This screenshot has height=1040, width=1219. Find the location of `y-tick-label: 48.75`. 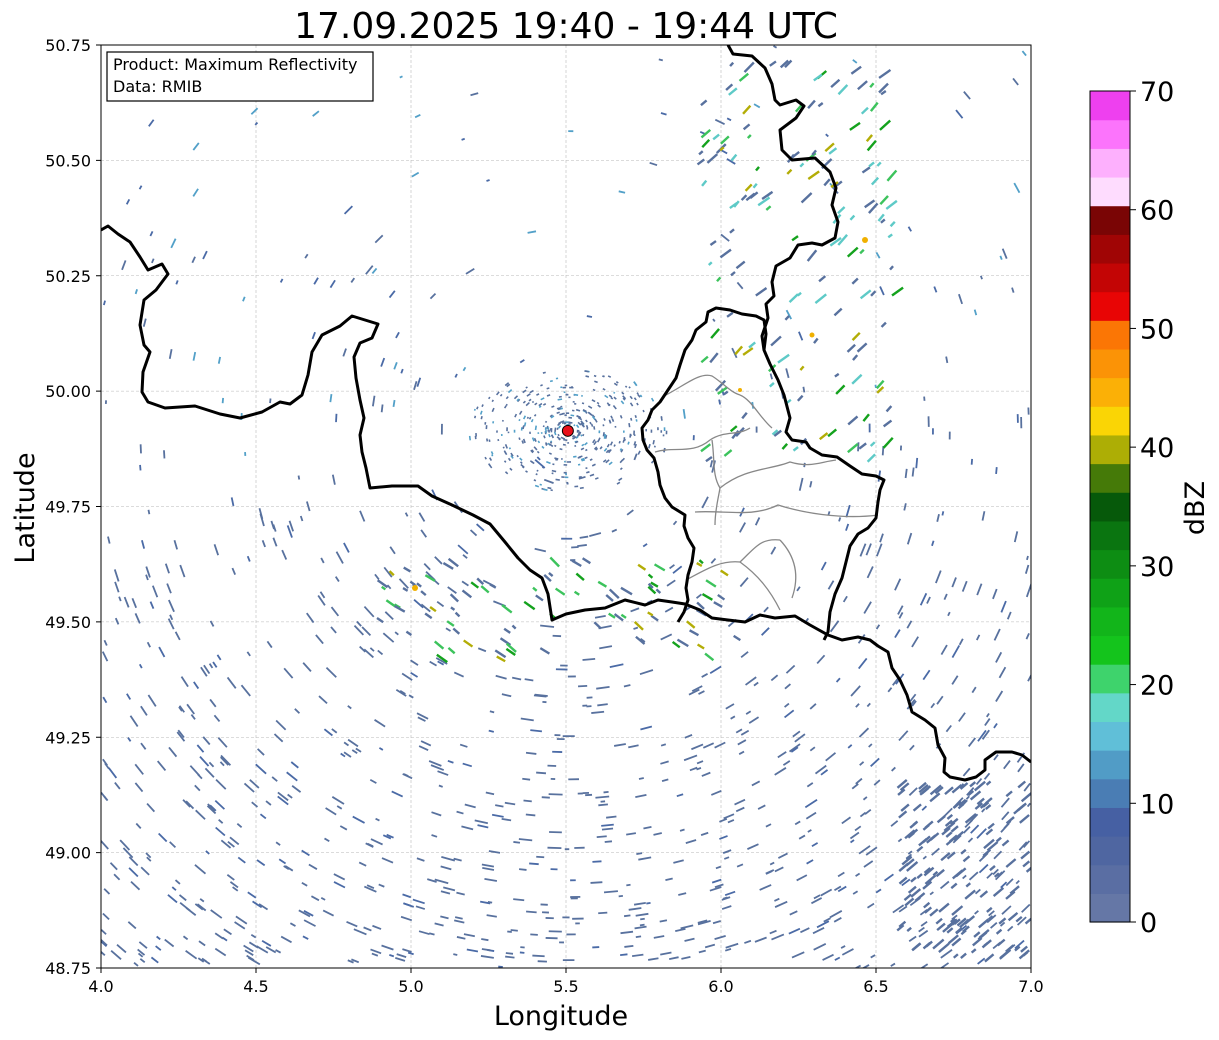

y-tick-label: 48.75 is located at coordinates (68, 968).